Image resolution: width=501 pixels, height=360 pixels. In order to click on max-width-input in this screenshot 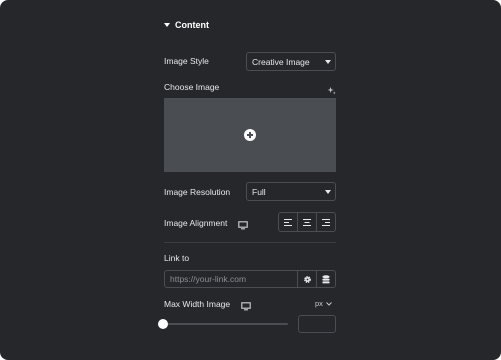, I will do `click(317, 324)`.